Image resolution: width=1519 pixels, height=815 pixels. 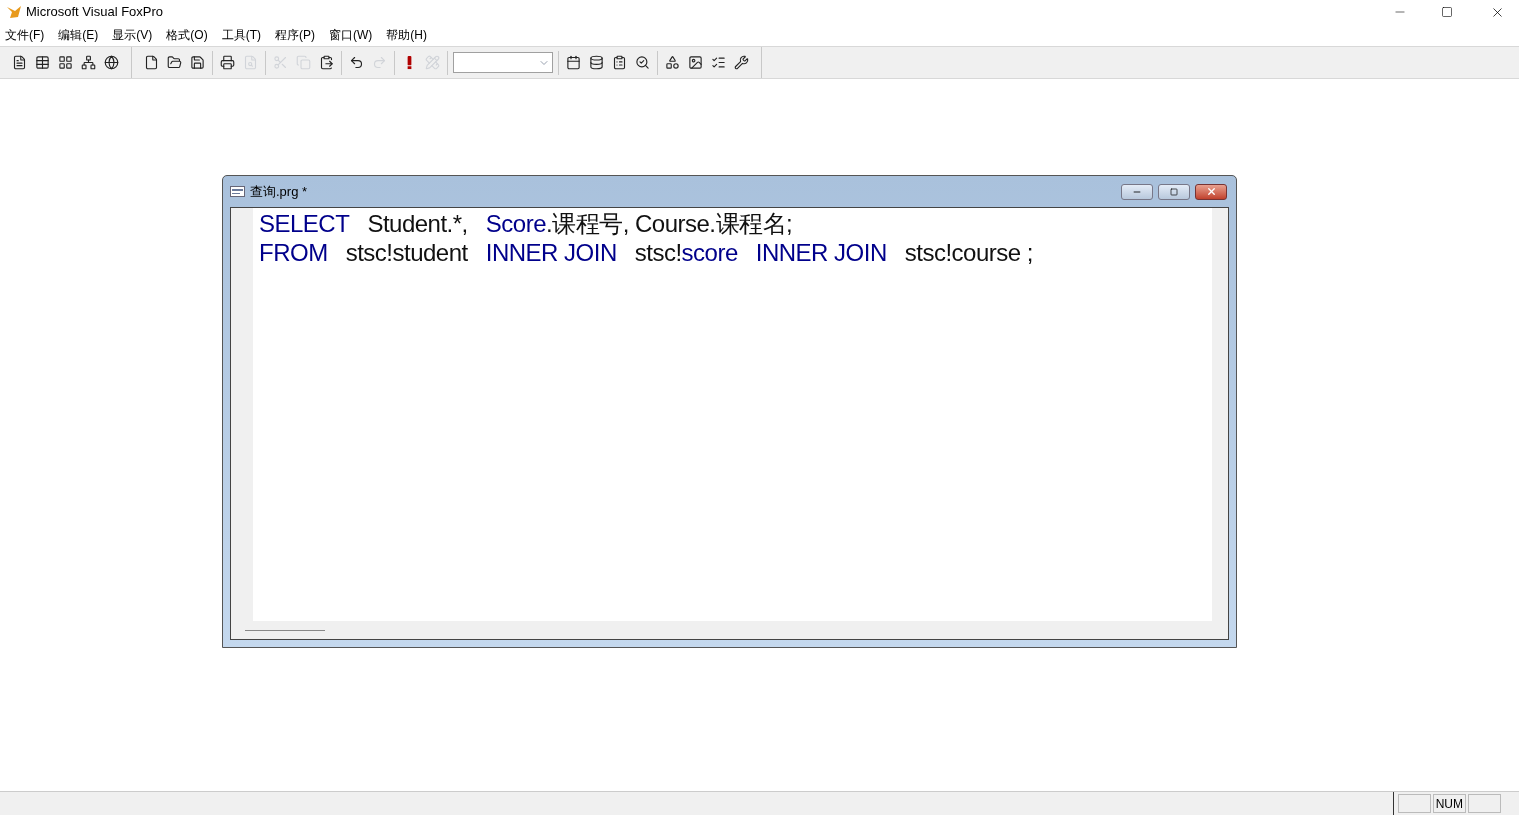 What do you see at coordinates (432, 62) in the screenshot?
I see `ruler-pencil-icon` at bounding box center [432, 62].